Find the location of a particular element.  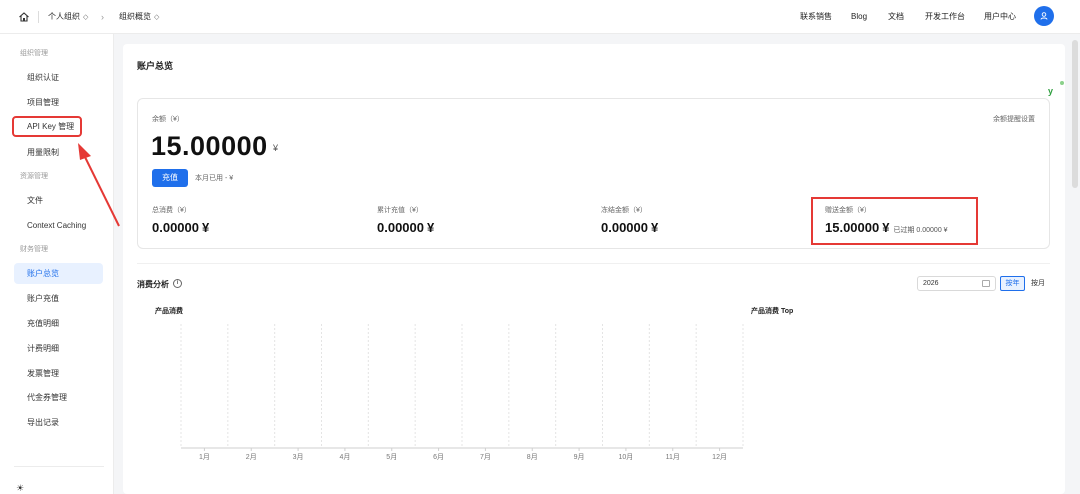

x-tick-label: 4月 is located at coordinates (344, 457).